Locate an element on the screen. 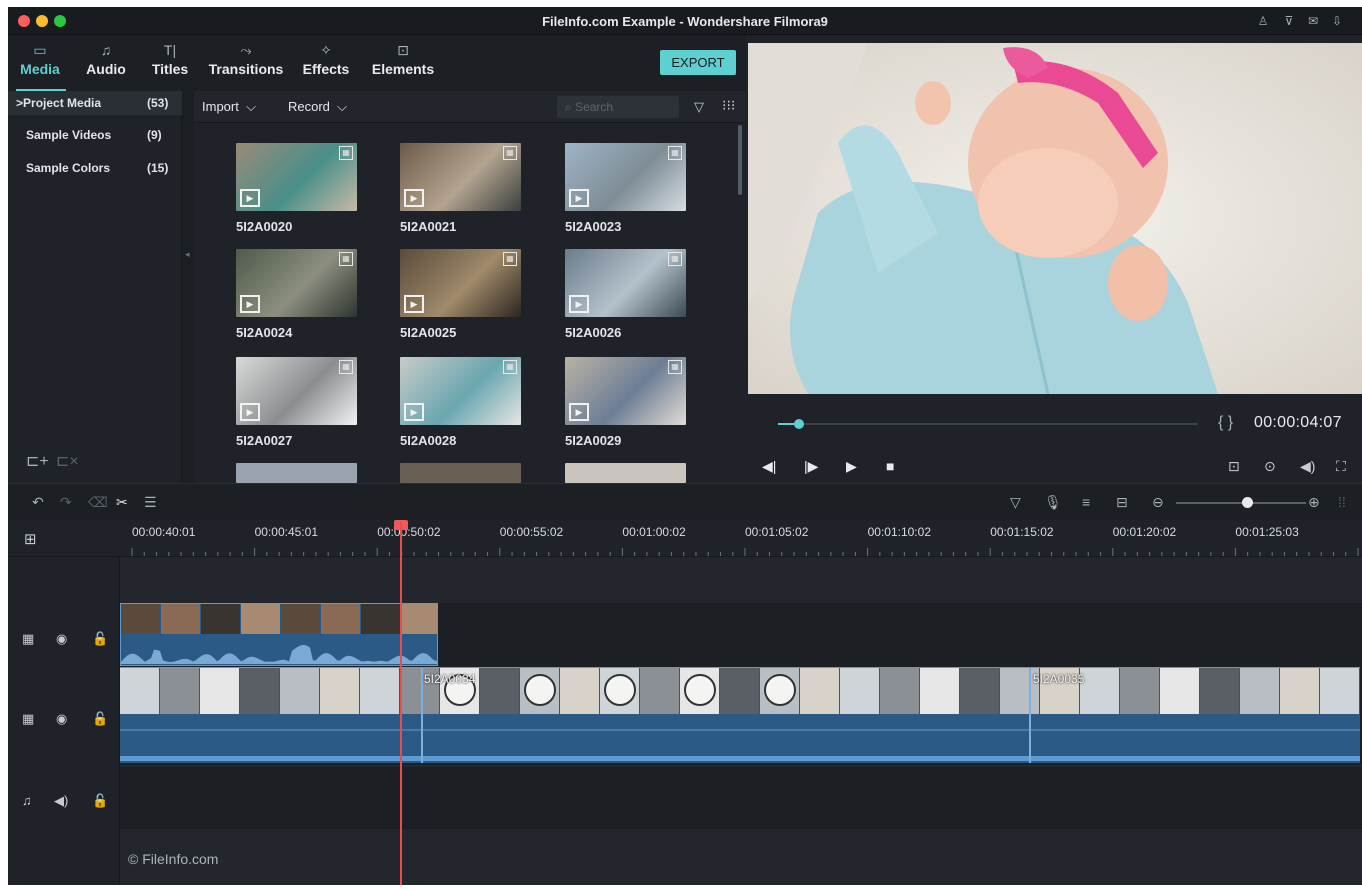 This screenshot has height=890, width=1362. import-button: Import ⌵ is located at coordinates (229, 107).